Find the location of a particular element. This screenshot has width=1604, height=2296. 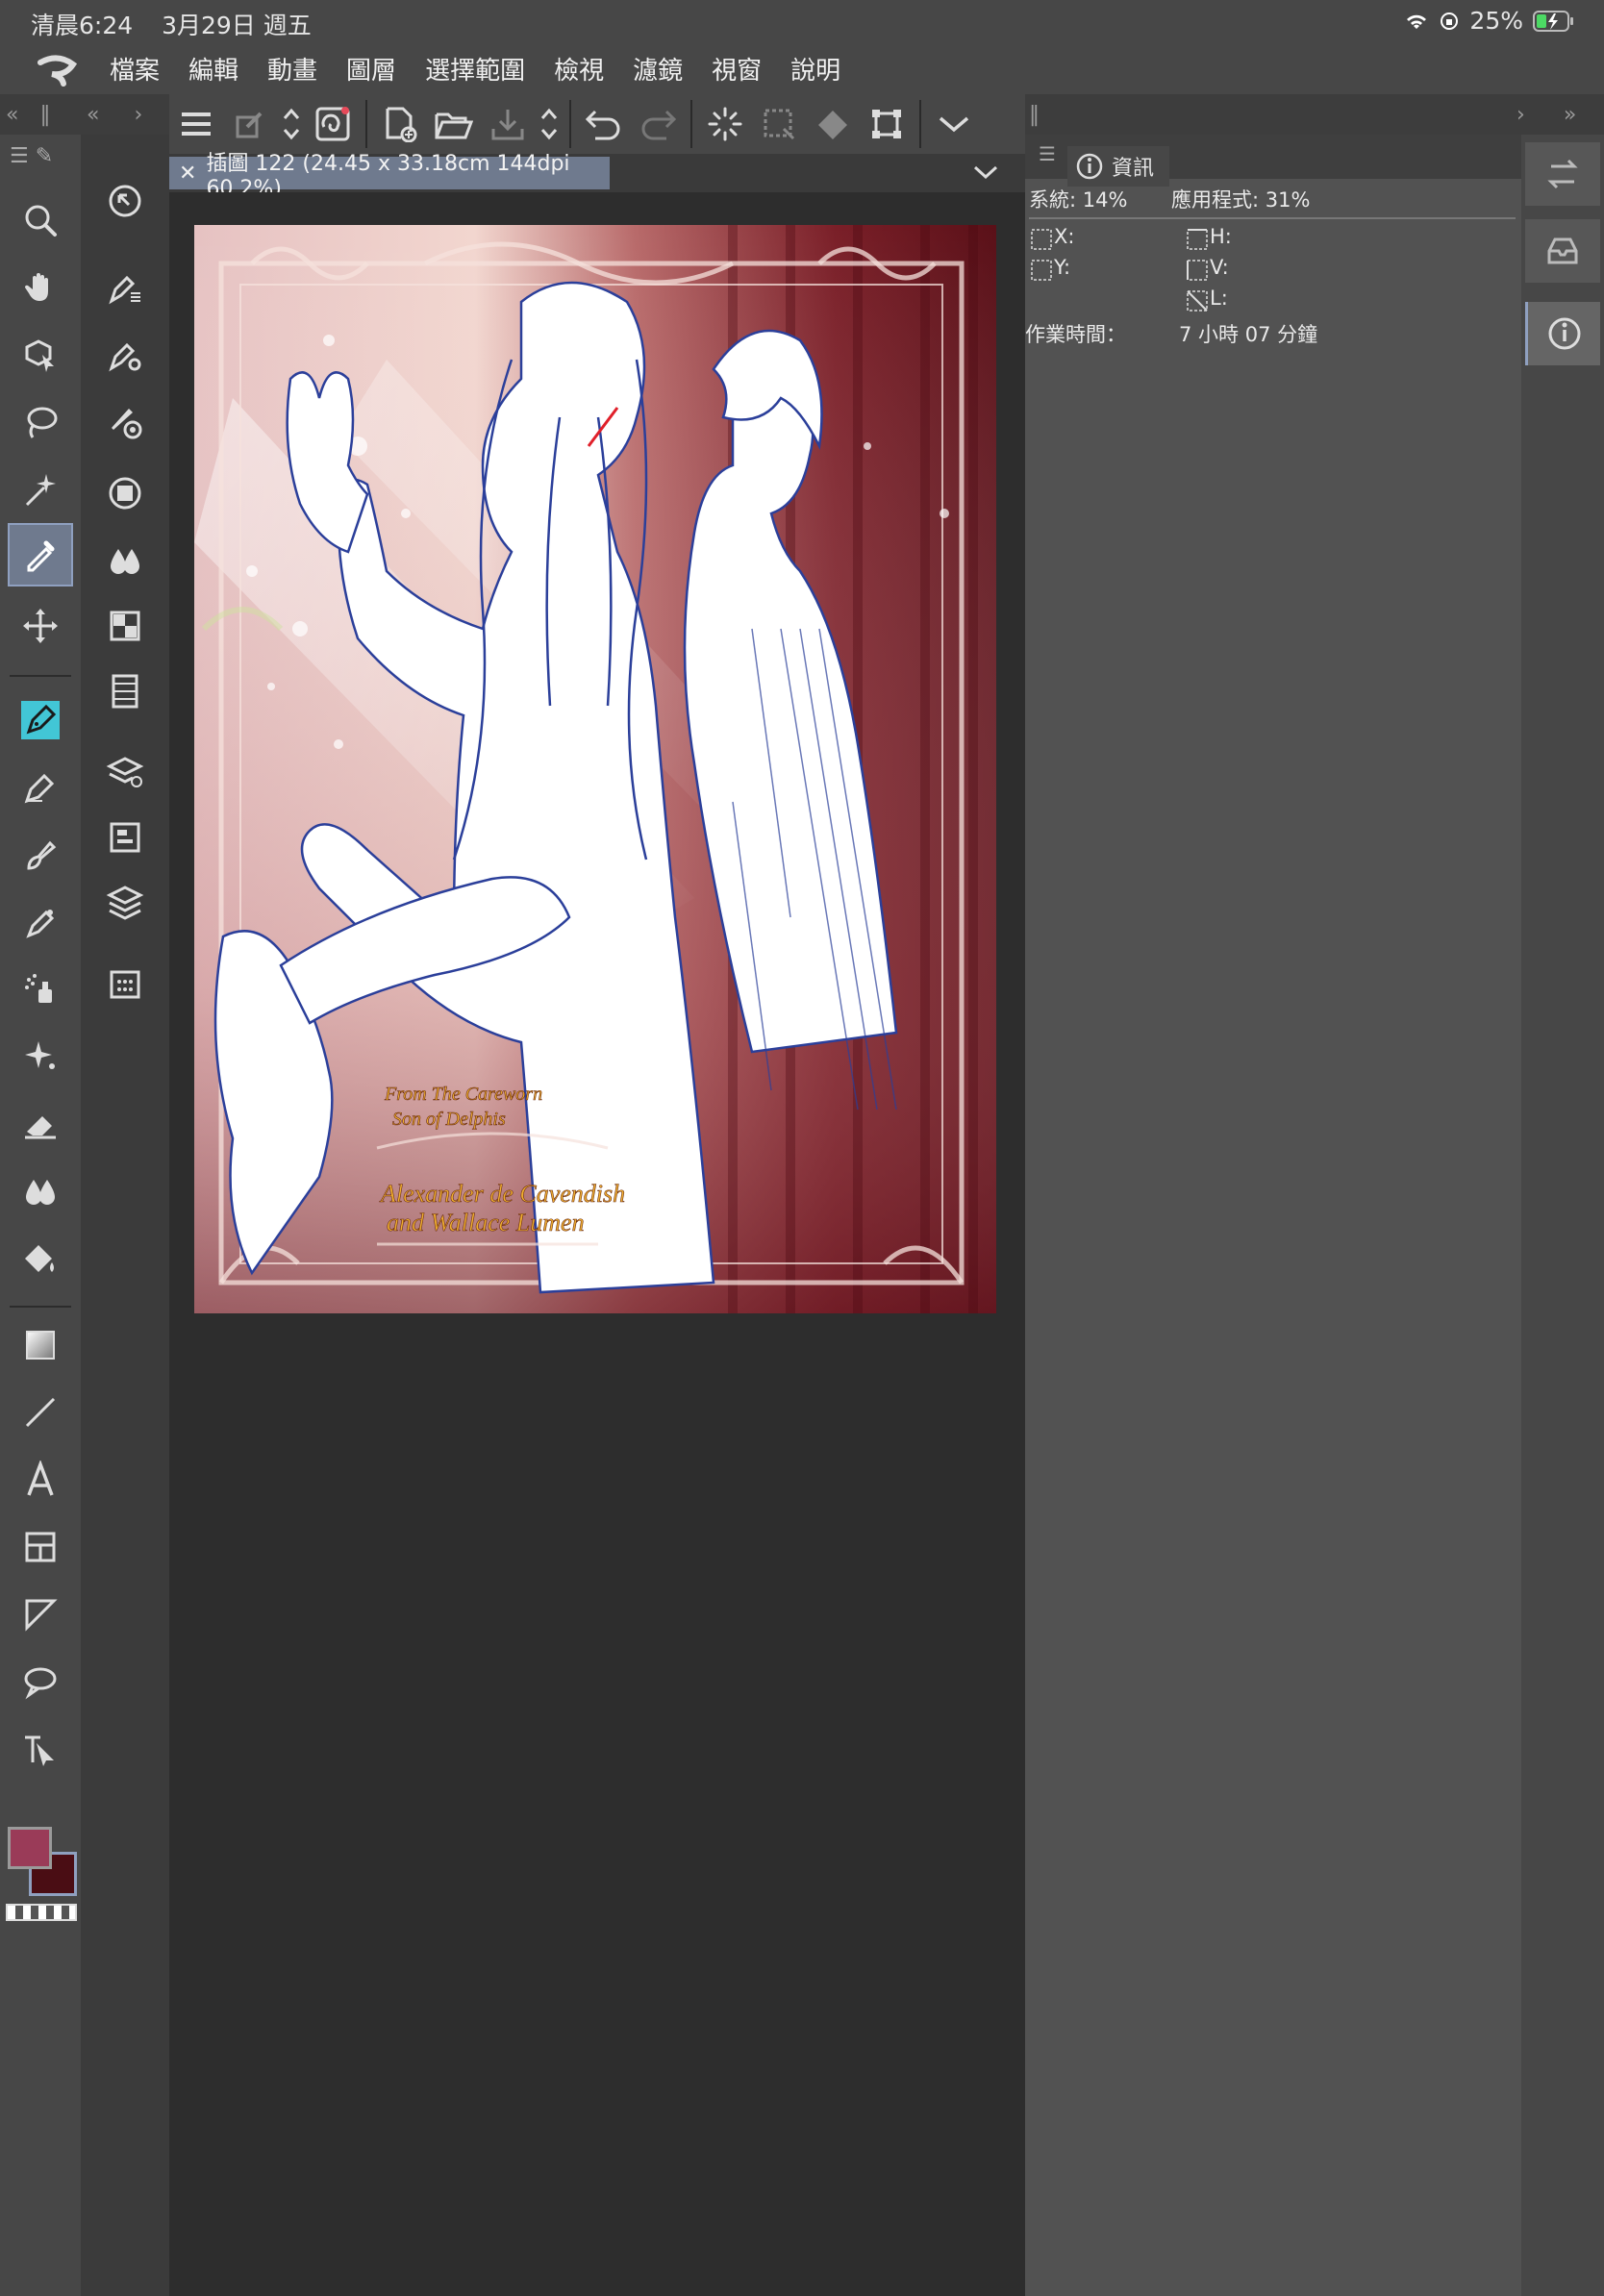

collapse-right-icon: › is located at coordinates (1520, 115).